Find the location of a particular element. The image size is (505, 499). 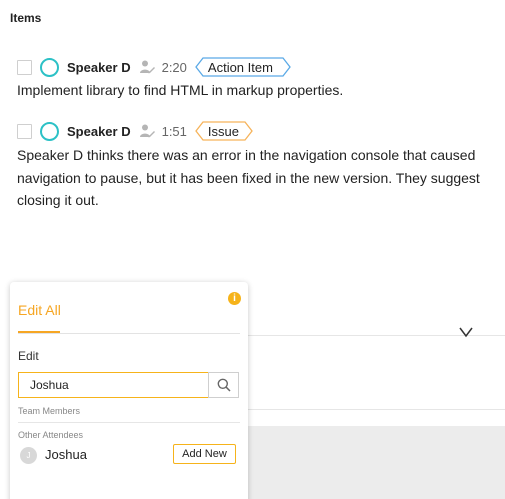

search-button is located at coordinates (223, 385).